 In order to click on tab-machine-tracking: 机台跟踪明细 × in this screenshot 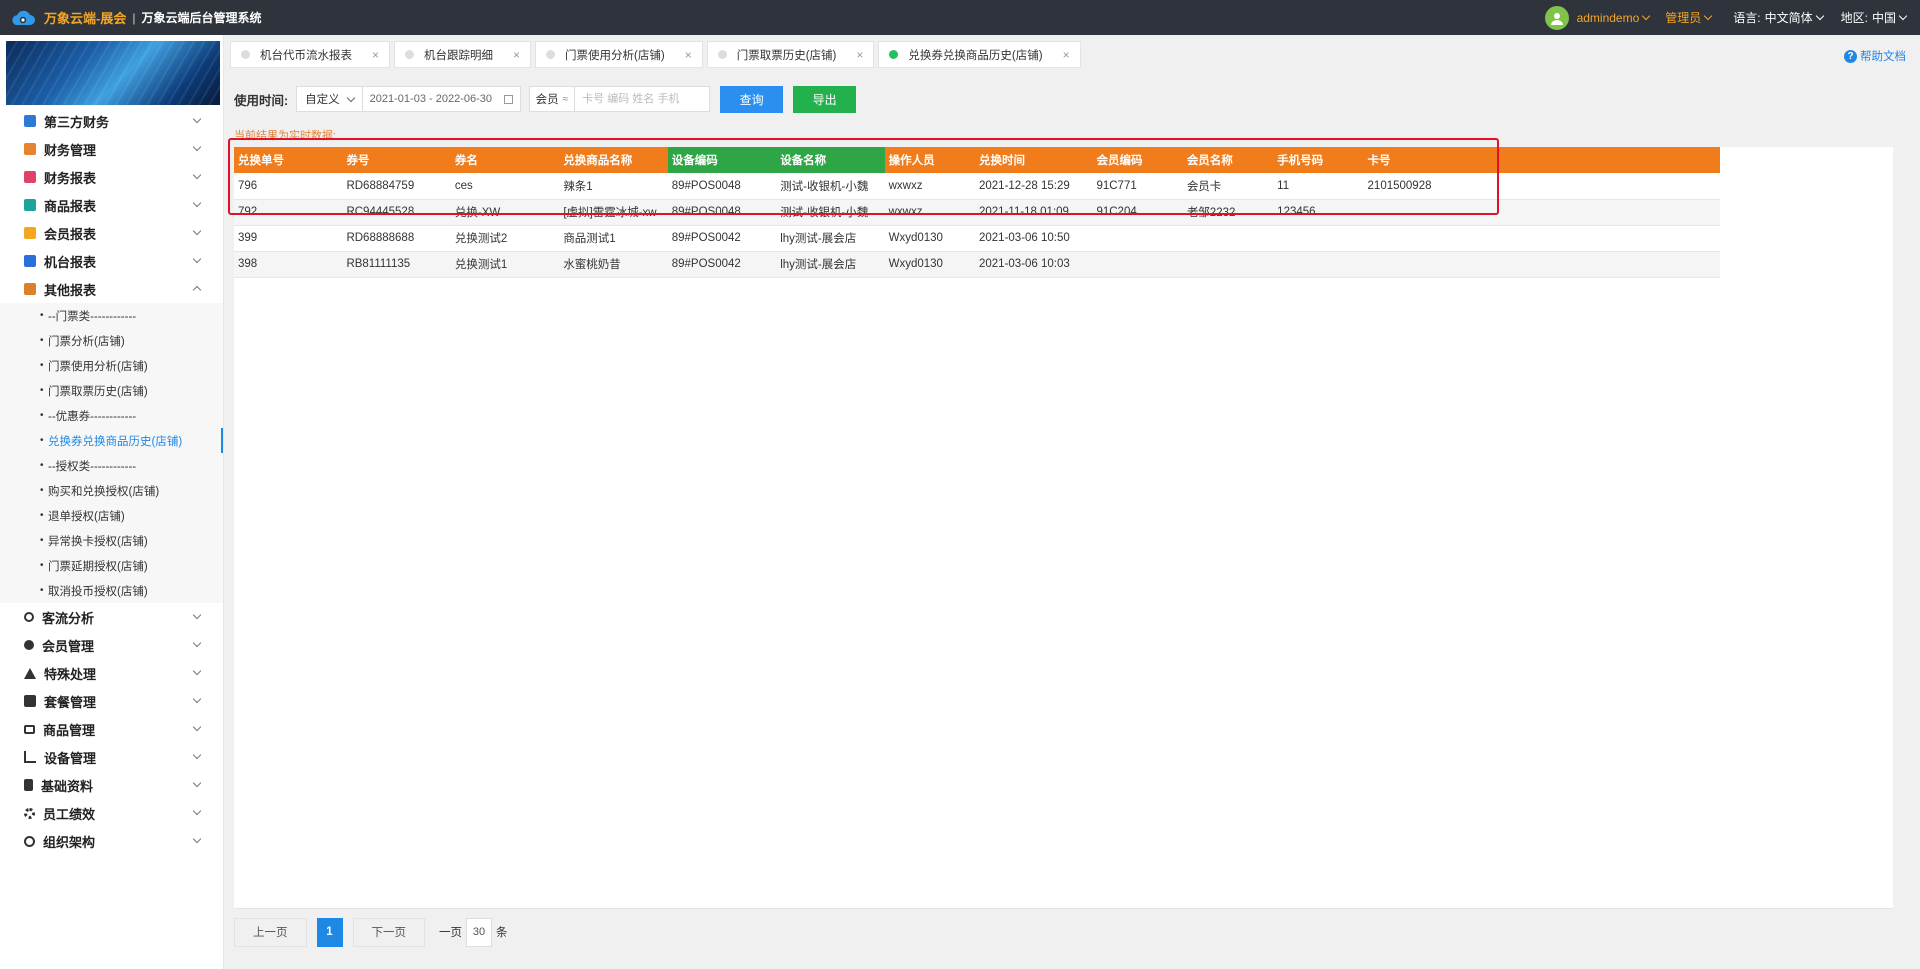, I will do `click(463, 54)`.